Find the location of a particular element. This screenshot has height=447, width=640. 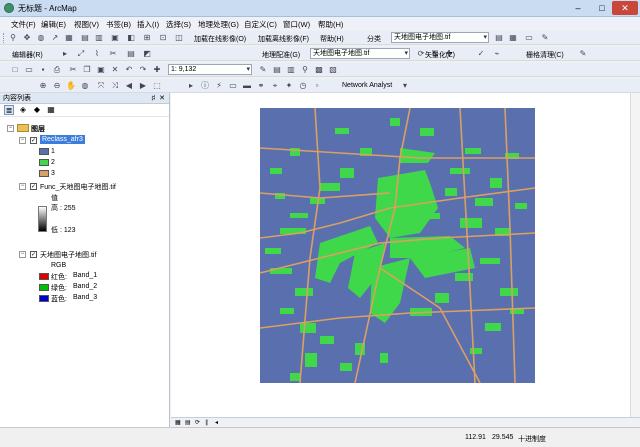

menu-bookmarks: 书签(B) is located at coordinates (118, 24).